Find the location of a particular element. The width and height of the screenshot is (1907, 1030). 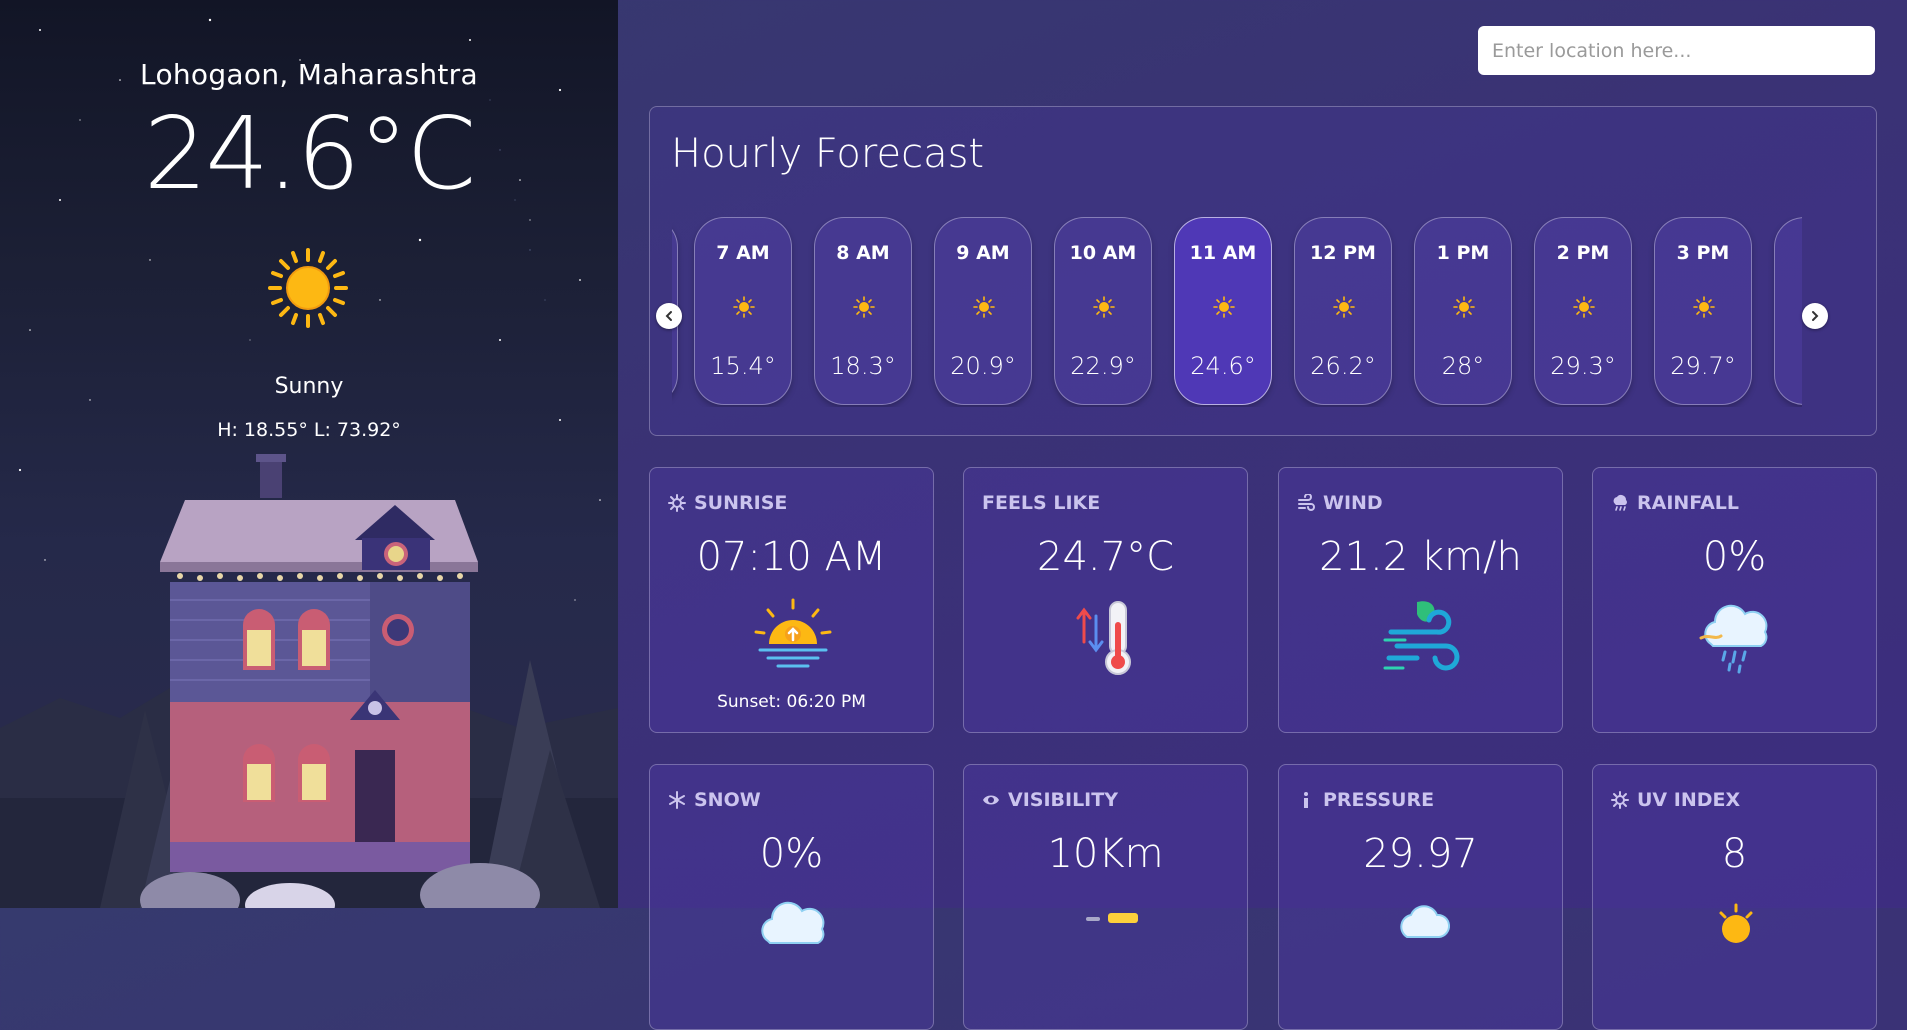

hour-card: 8 AM 18.3° is located at coordinates (863, 311).